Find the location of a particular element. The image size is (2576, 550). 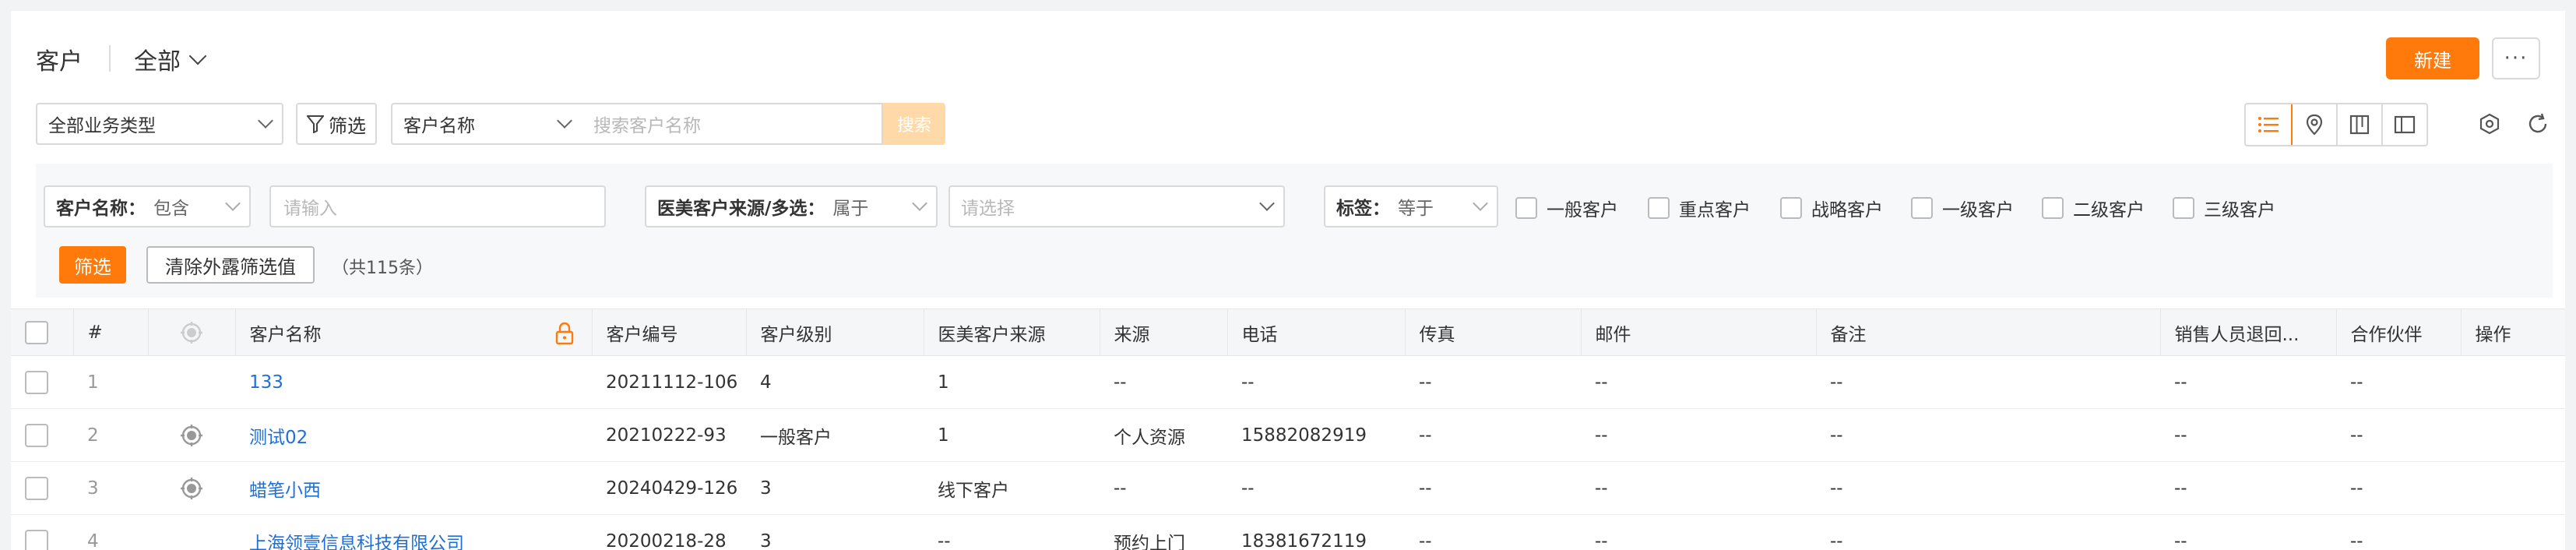

tag-checkbox-label: 三级客户 is located at coordinates (2239, 210).